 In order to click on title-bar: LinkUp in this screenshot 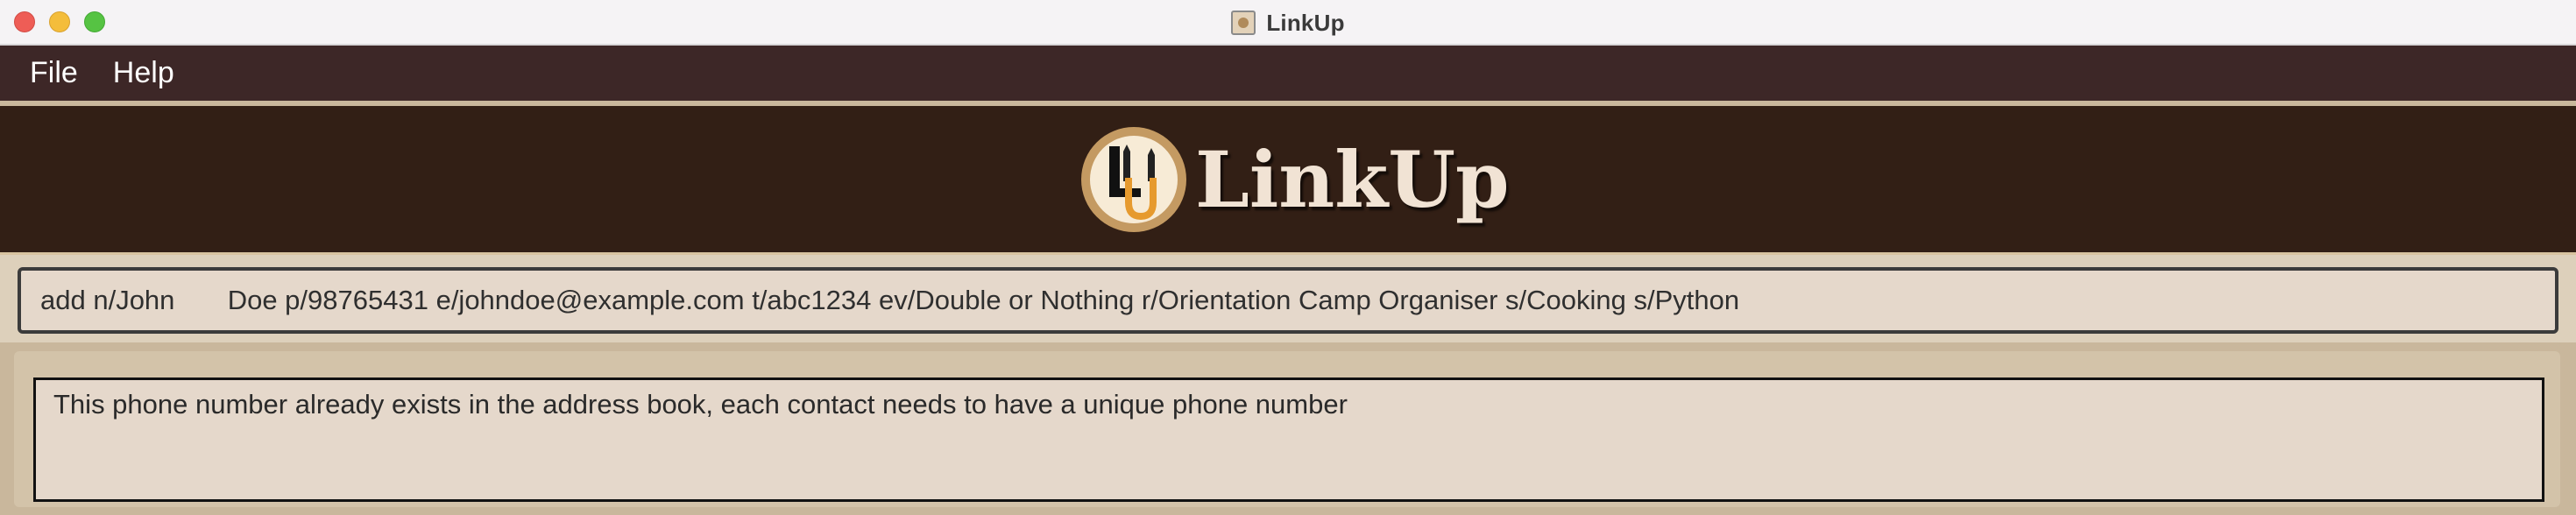, I will do `click(1288, 23)`.